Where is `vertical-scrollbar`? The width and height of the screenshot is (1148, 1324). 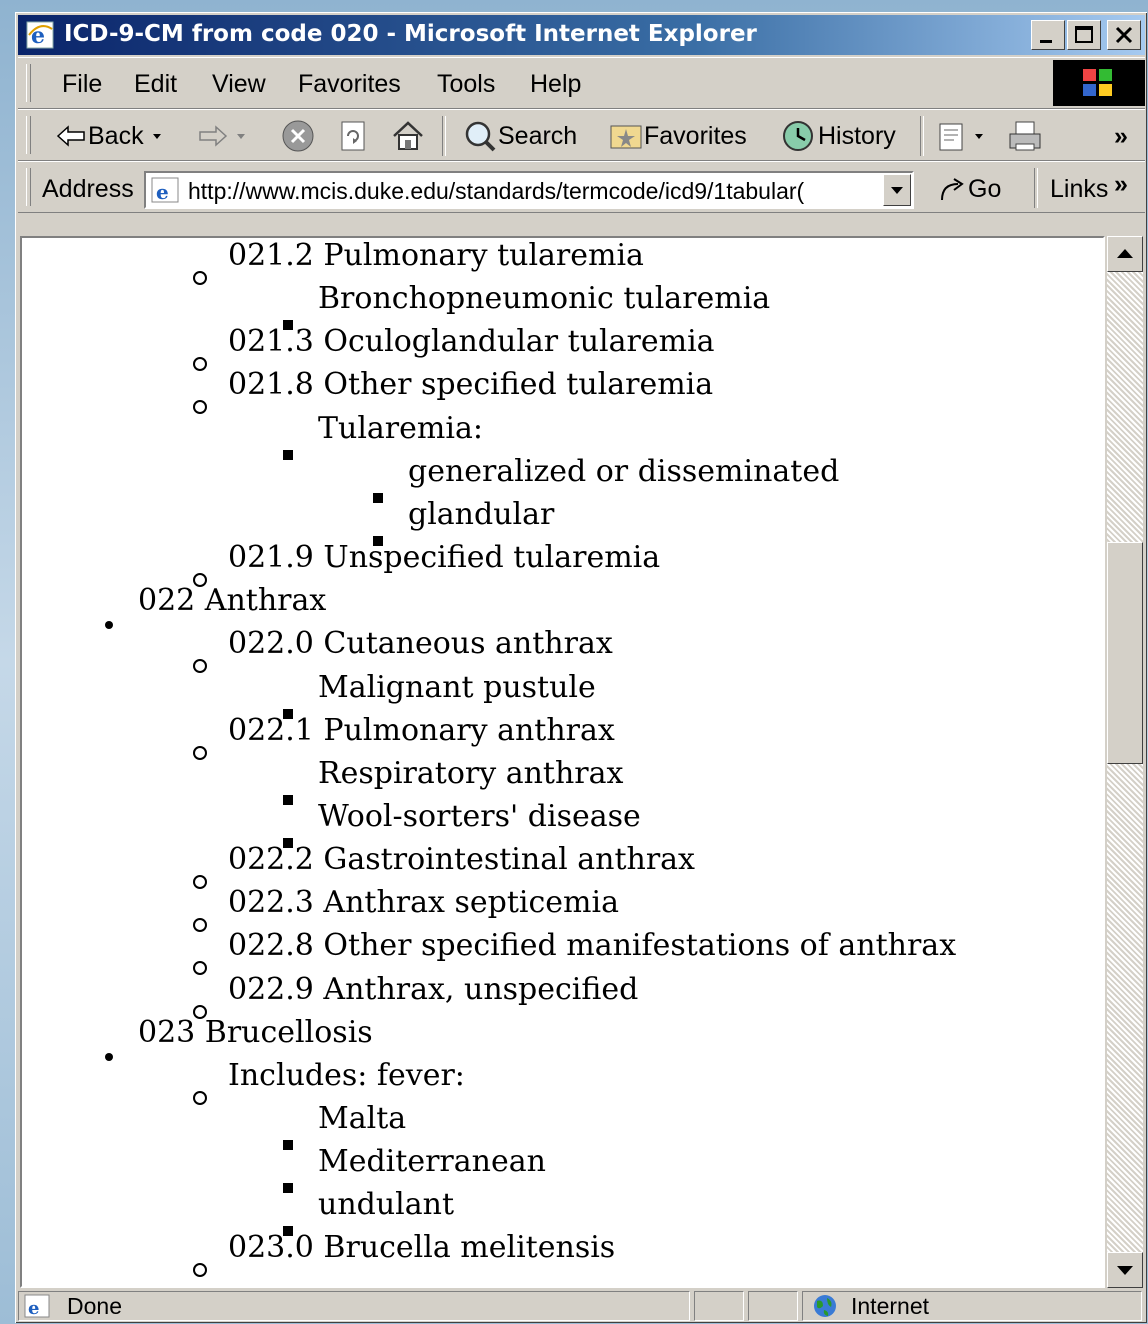
vertical-scrollbar is located at coordinates (1125, 762).